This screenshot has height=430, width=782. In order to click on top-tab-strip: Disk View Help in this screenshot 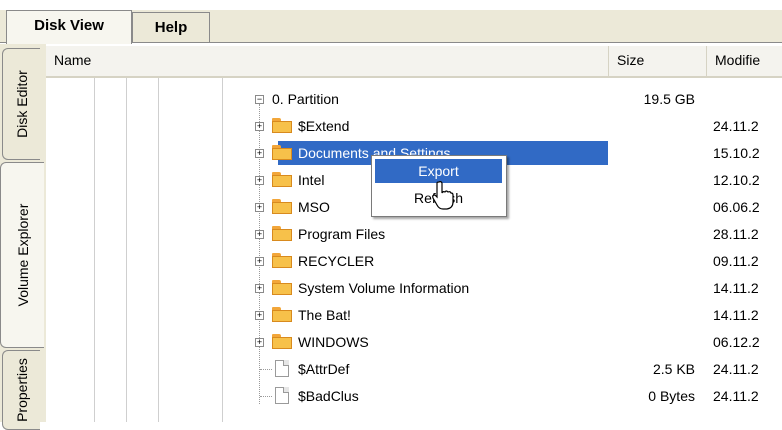, I will do `click(391, 23)`.